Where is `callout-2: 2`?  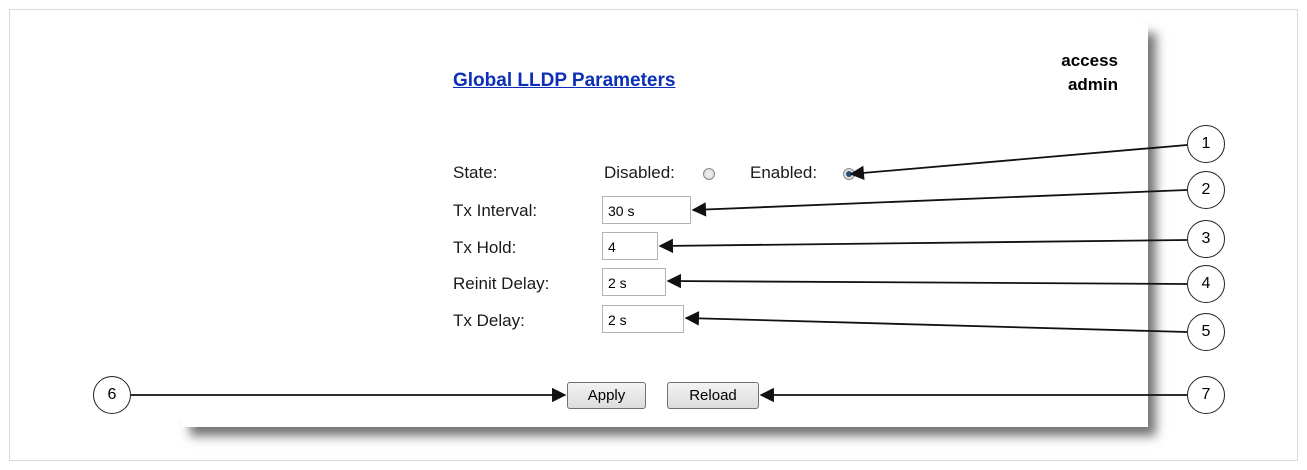 callout-2: 2 is located at coordinates (1206, 190).